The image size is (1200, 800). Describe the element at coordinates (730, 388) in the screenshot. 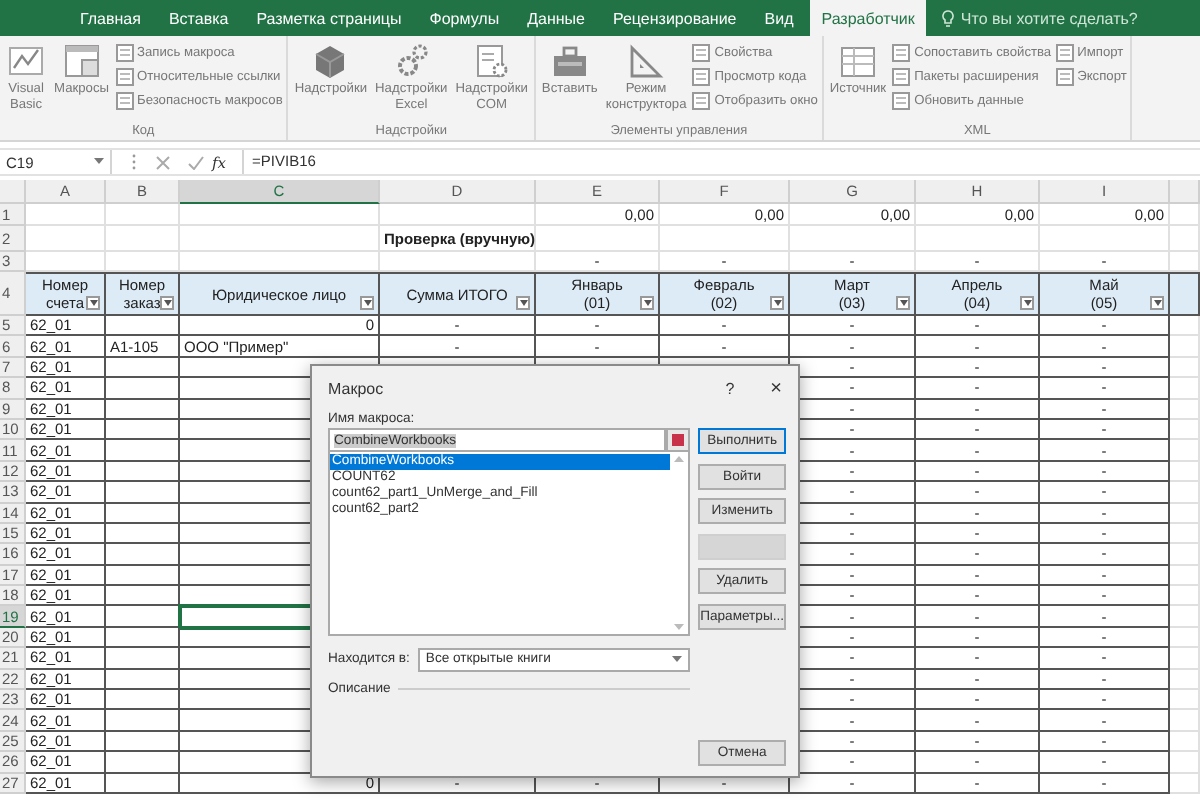

I see `help-button: ?` at that location.